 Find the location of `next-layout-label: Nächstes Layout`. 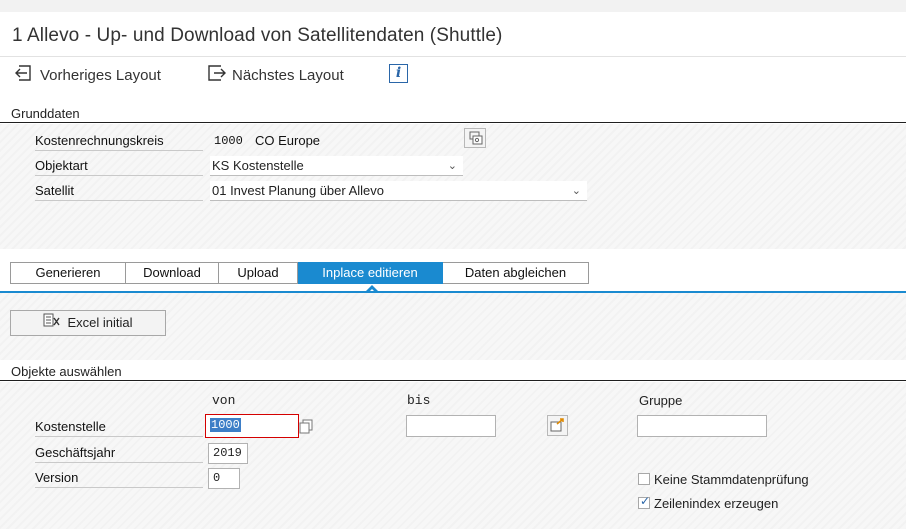

next-layout-label: Nächstes Layout is located at coordinates (288, 75).